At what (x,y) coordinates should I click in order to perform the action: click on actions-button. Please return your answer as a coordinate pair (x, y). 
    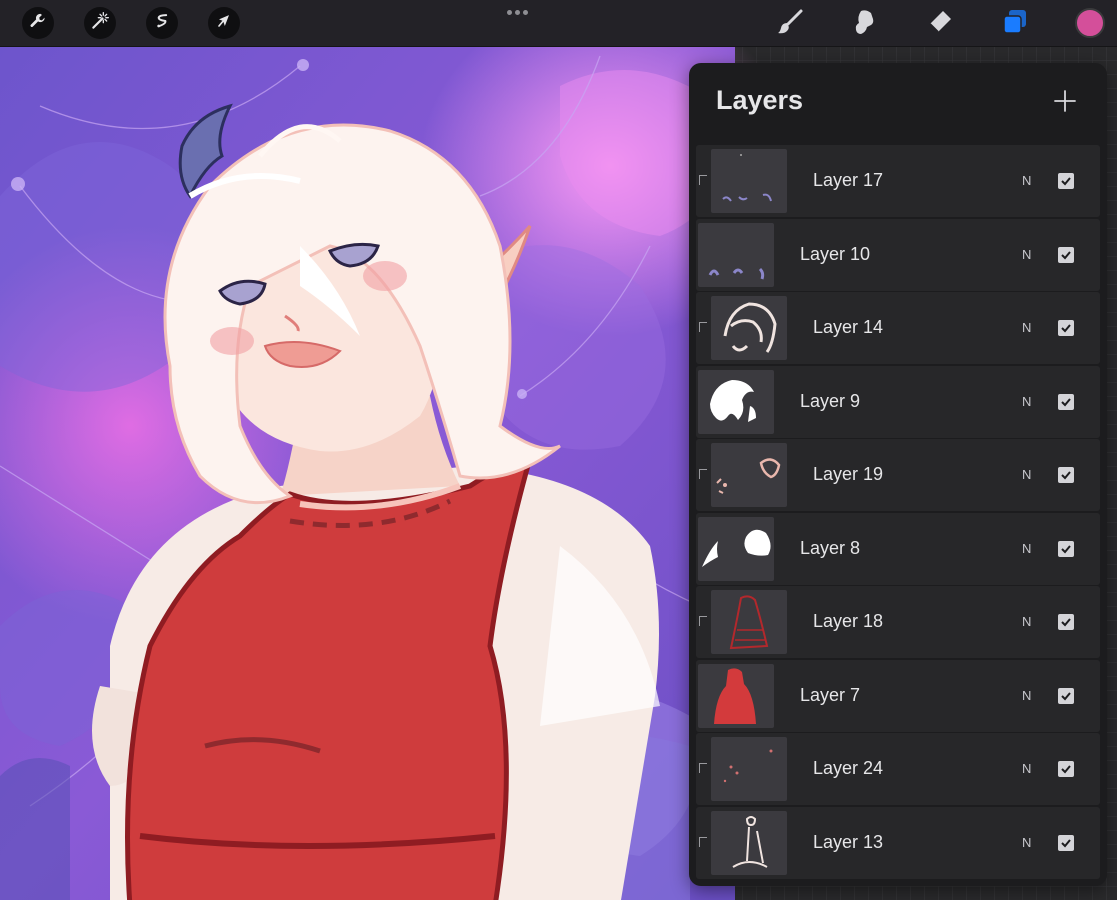
    Looking at the image, I should click on (38, 23).